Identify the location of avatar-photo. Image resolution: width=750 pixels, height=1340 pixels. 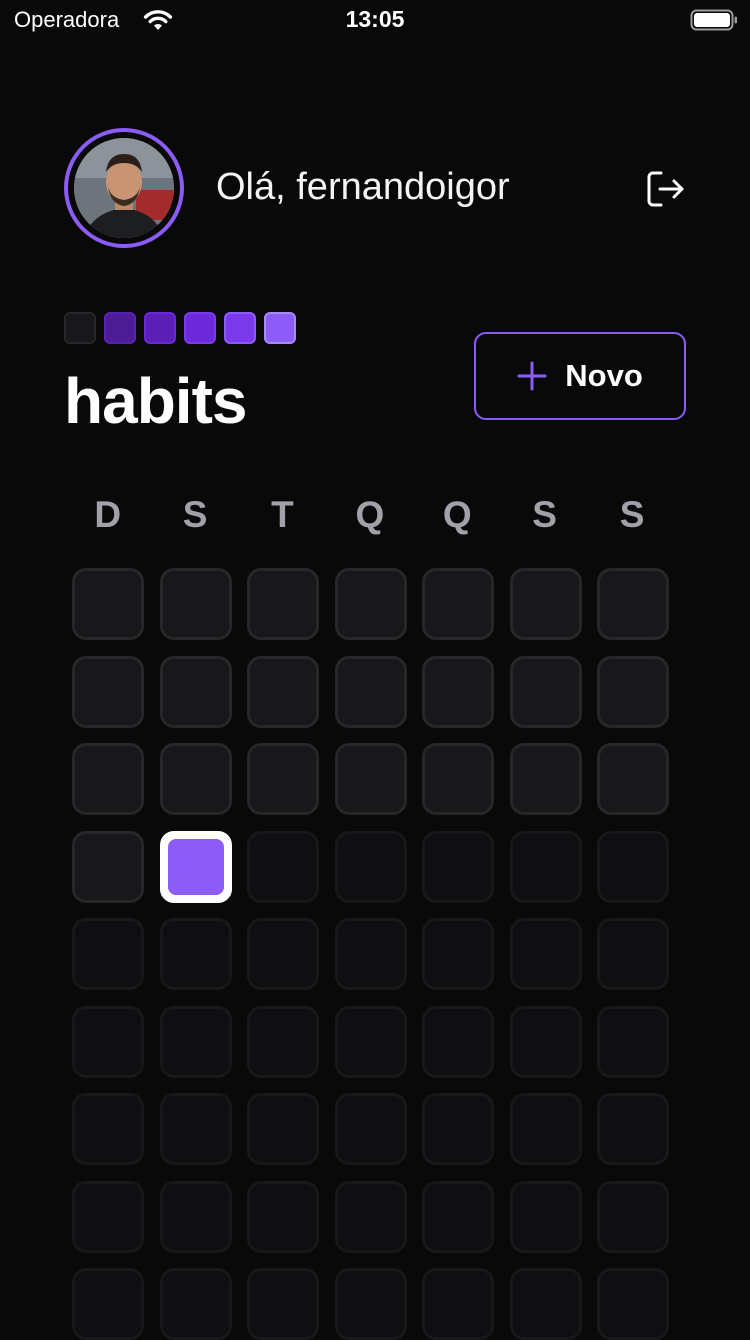
(124, 188).